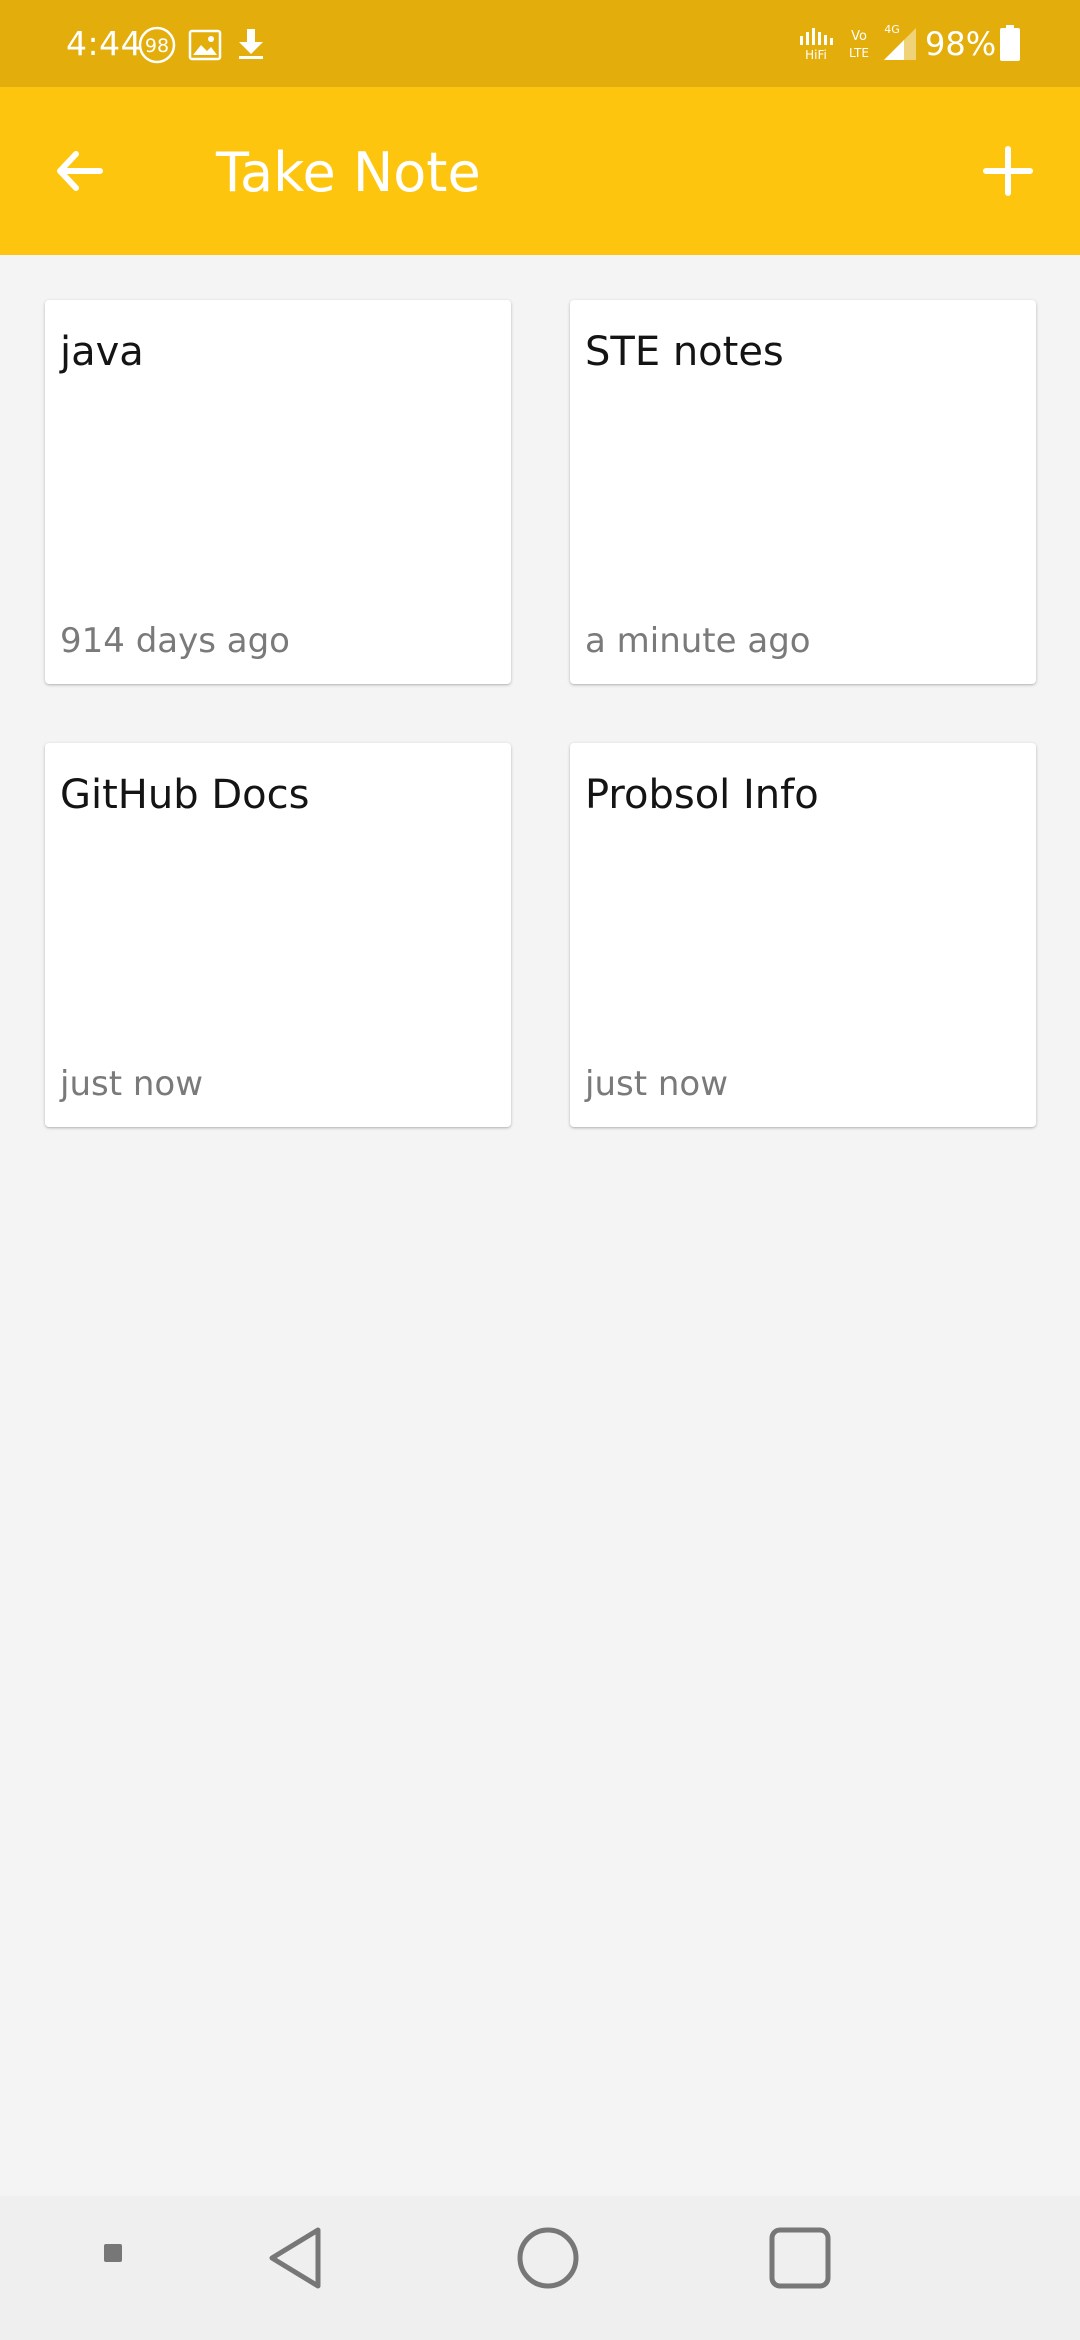 Image resolution: width=1080 pixels, height=2340 pixels. Describe the element at coordinates (892, 29) in the screenshot. I see `network-label: 4G` at that location.